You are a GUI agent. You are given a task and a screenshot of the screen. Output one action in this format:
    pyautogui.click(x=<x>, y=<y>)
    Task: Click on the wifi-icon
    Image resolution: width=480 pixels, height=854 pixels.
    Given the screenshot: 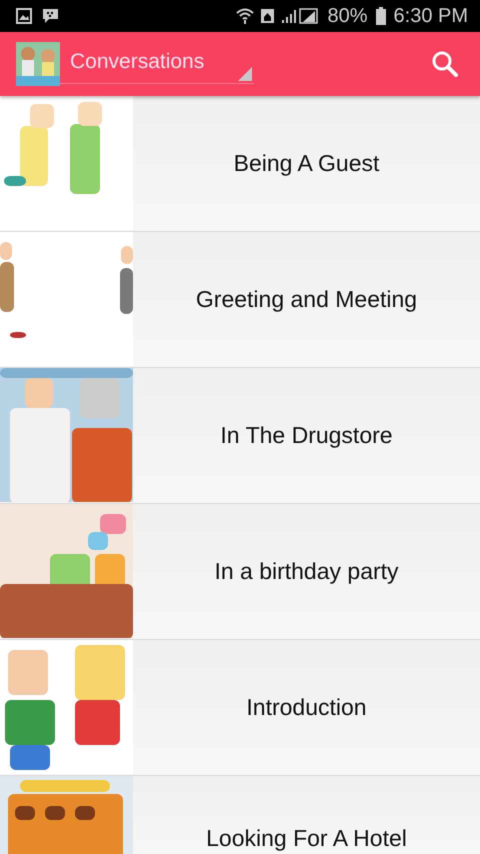 What is the action you would take?
    pyautogui.click(x=245, y=16)
    